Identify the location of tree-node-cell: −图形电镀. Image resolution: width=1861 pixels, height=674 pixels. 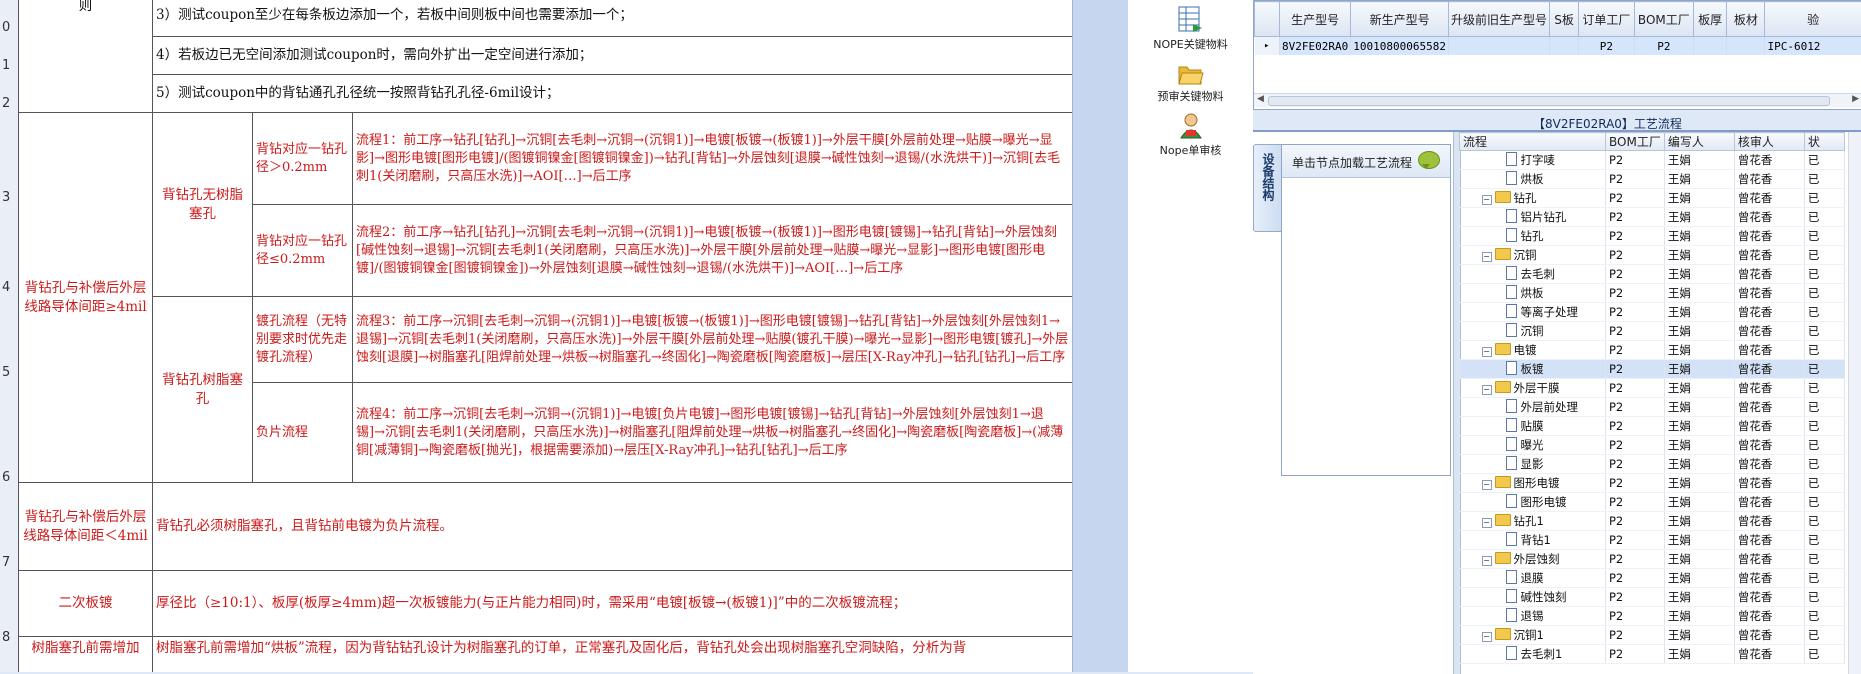
(1533, 483).